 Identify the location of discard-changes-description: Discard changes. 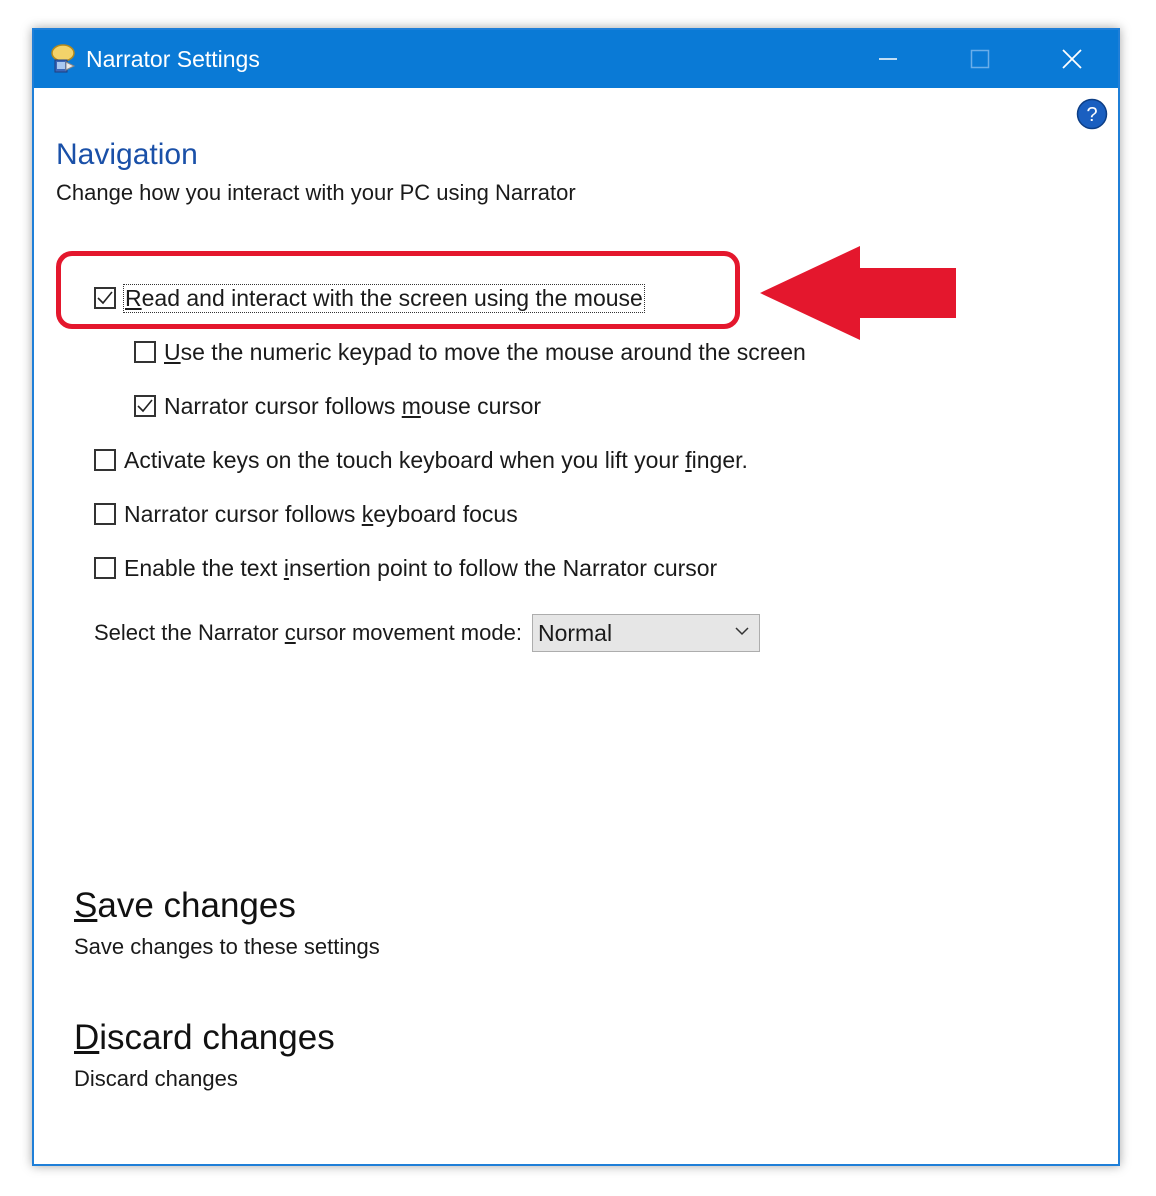
(156, 1078).